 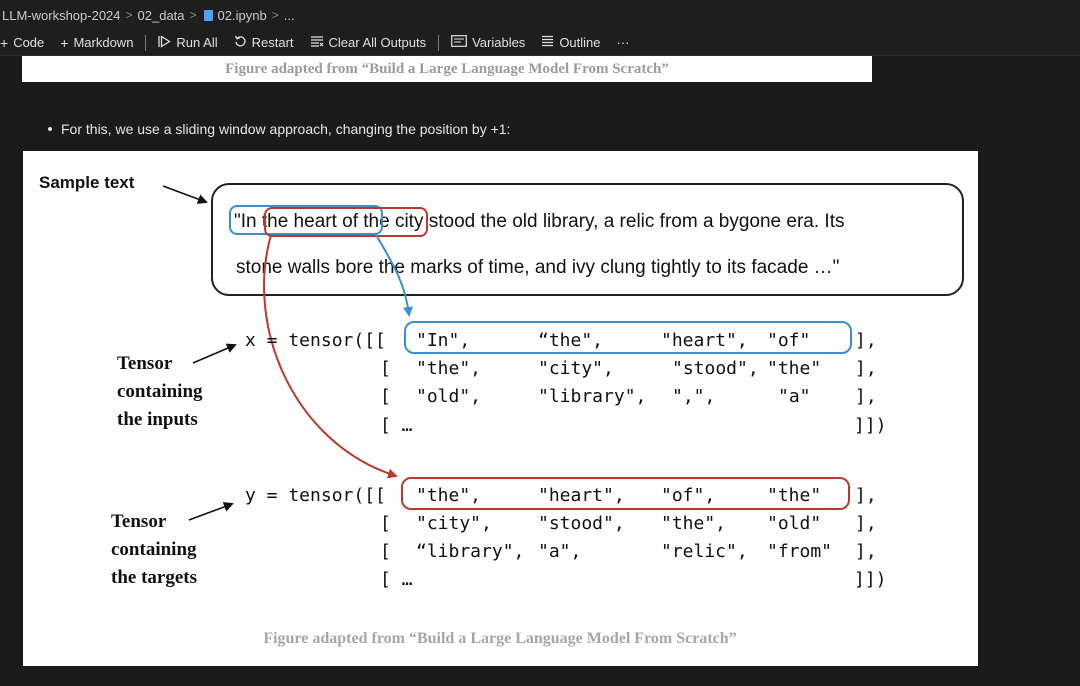 I want to click on y-token: "heart",, so click(x=581, y=495).